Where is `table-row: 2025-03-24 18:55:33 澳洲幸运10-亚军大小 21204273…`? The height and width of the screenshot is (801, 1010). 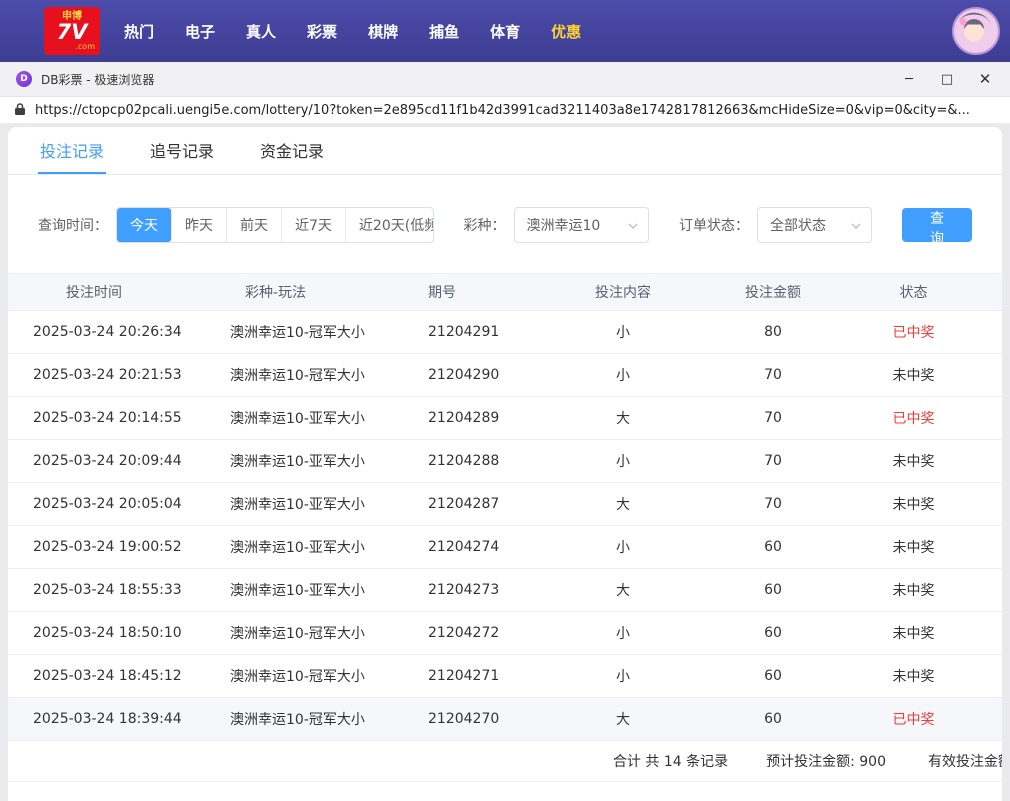
table-row: 2025-03-24 18:55:33 澳洲幸运10-亚军大小 21204273… is located at coordinates (505, 590).